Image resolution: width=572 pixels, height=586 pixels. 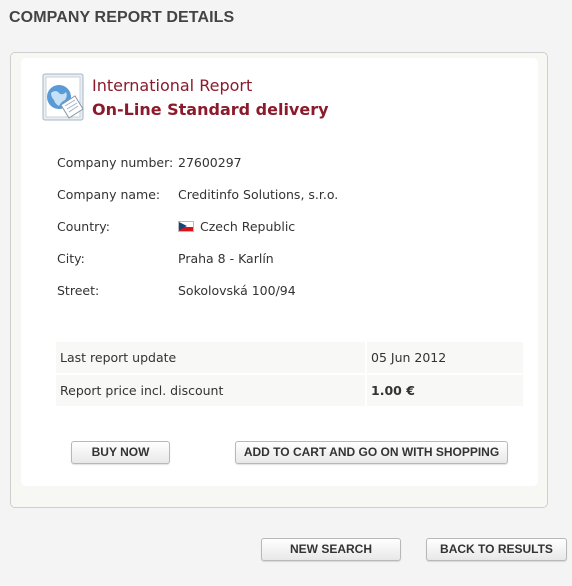 I want to click on table-cell-value: 05 Jun 2012, so click(x=445, y=357).